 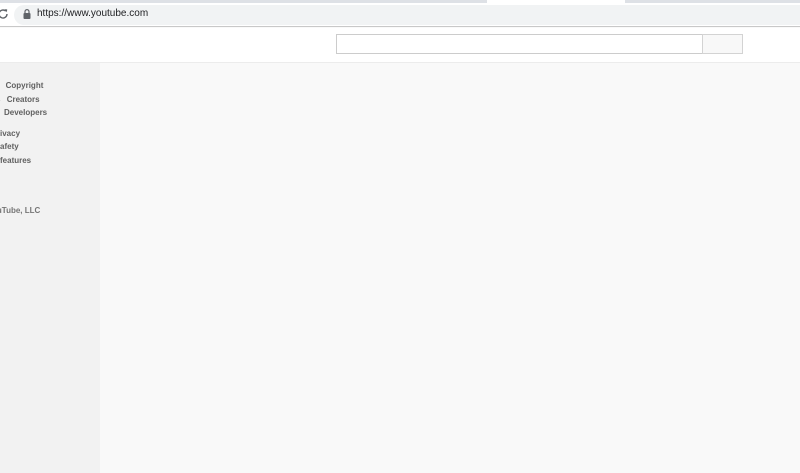 I want to click on url-text: https://www.youtube.com, so click(x=92, y=14).